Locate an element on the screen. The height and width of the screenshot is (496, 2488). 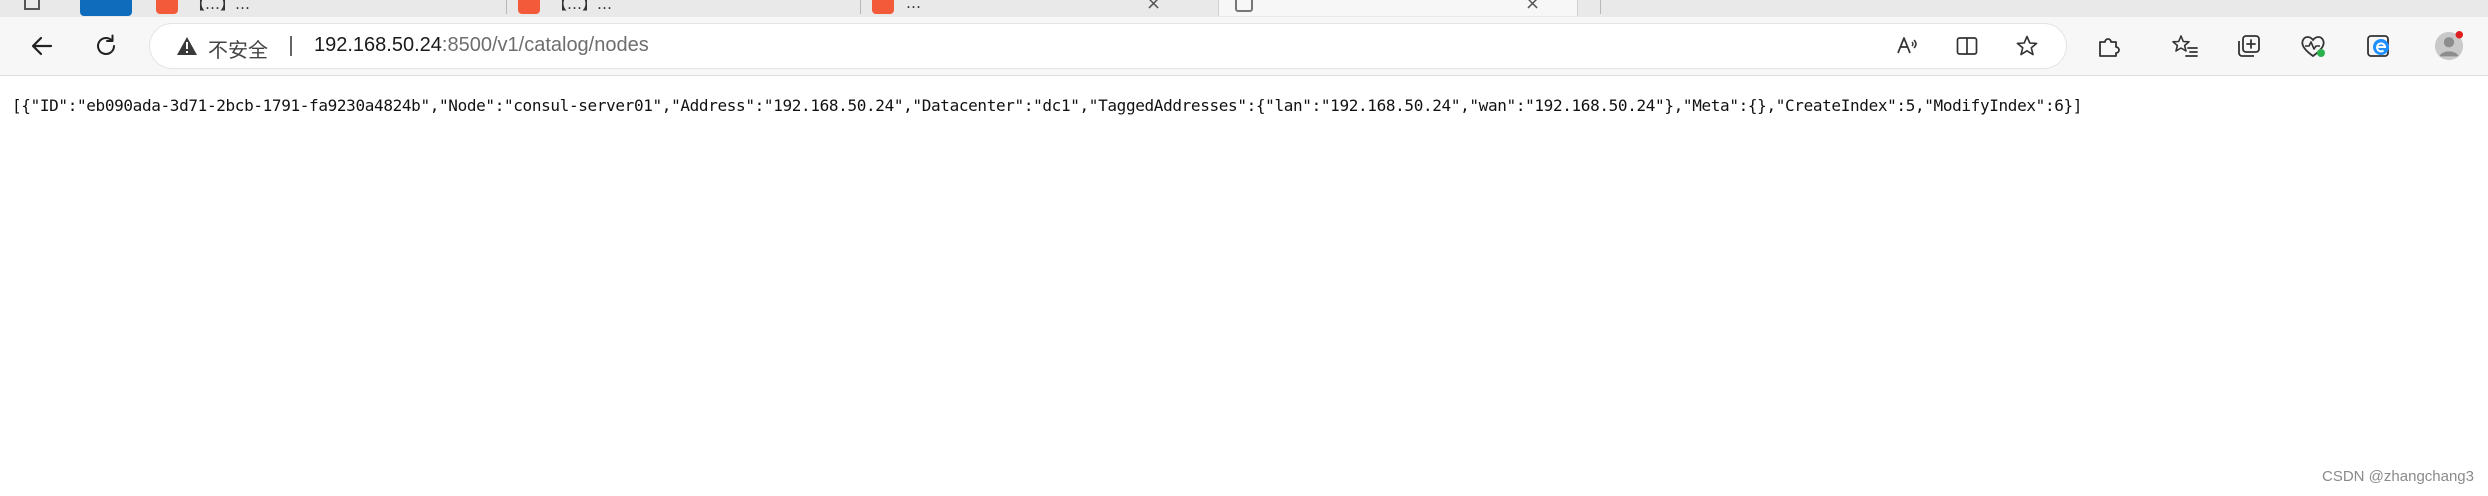
browser-toolbar: 不安全 192.168.50.24:8500/v1/catalog/nodes is located at coordinates (1244, 46).